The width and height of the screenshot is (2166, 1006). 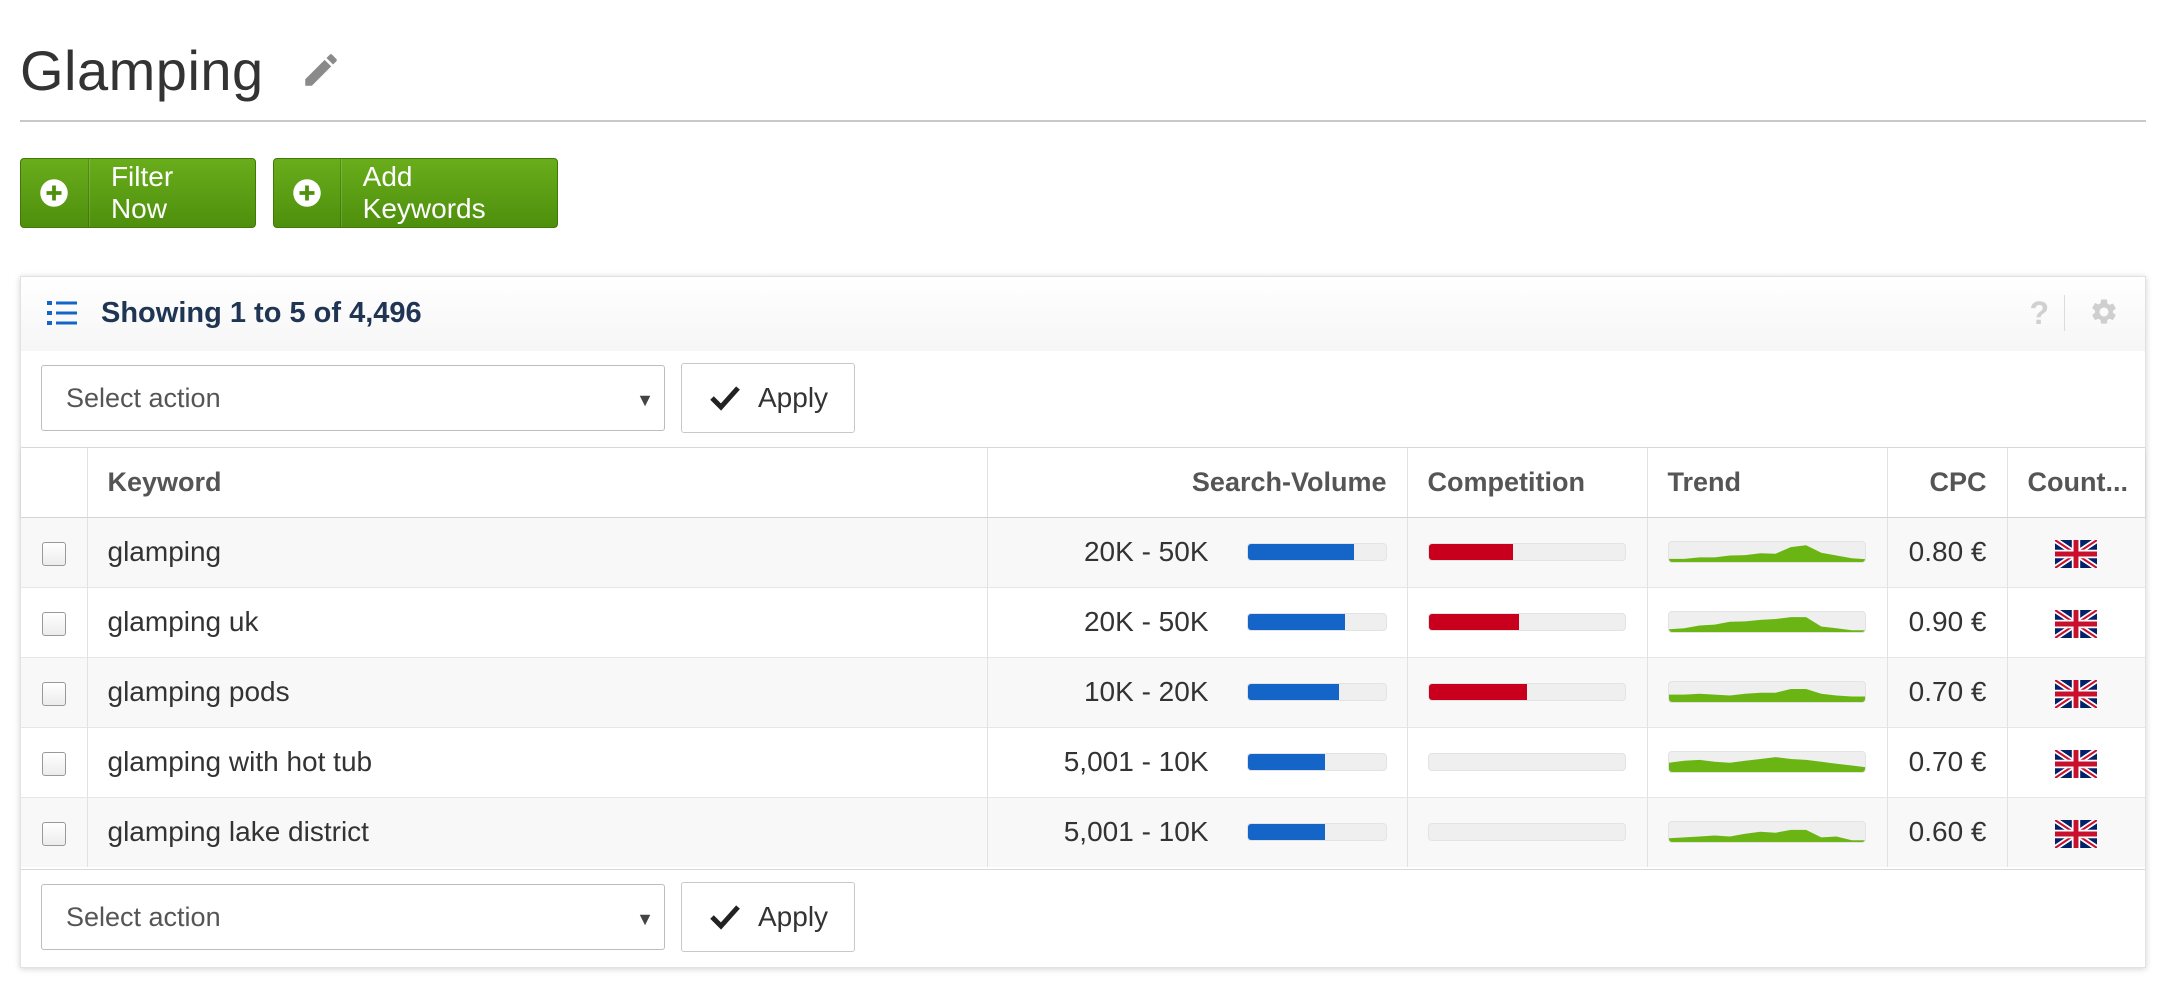 What do you see at coordinates (54, 483) in the screenshot?
I see `select-column-header` at bounding box center [54, 483].